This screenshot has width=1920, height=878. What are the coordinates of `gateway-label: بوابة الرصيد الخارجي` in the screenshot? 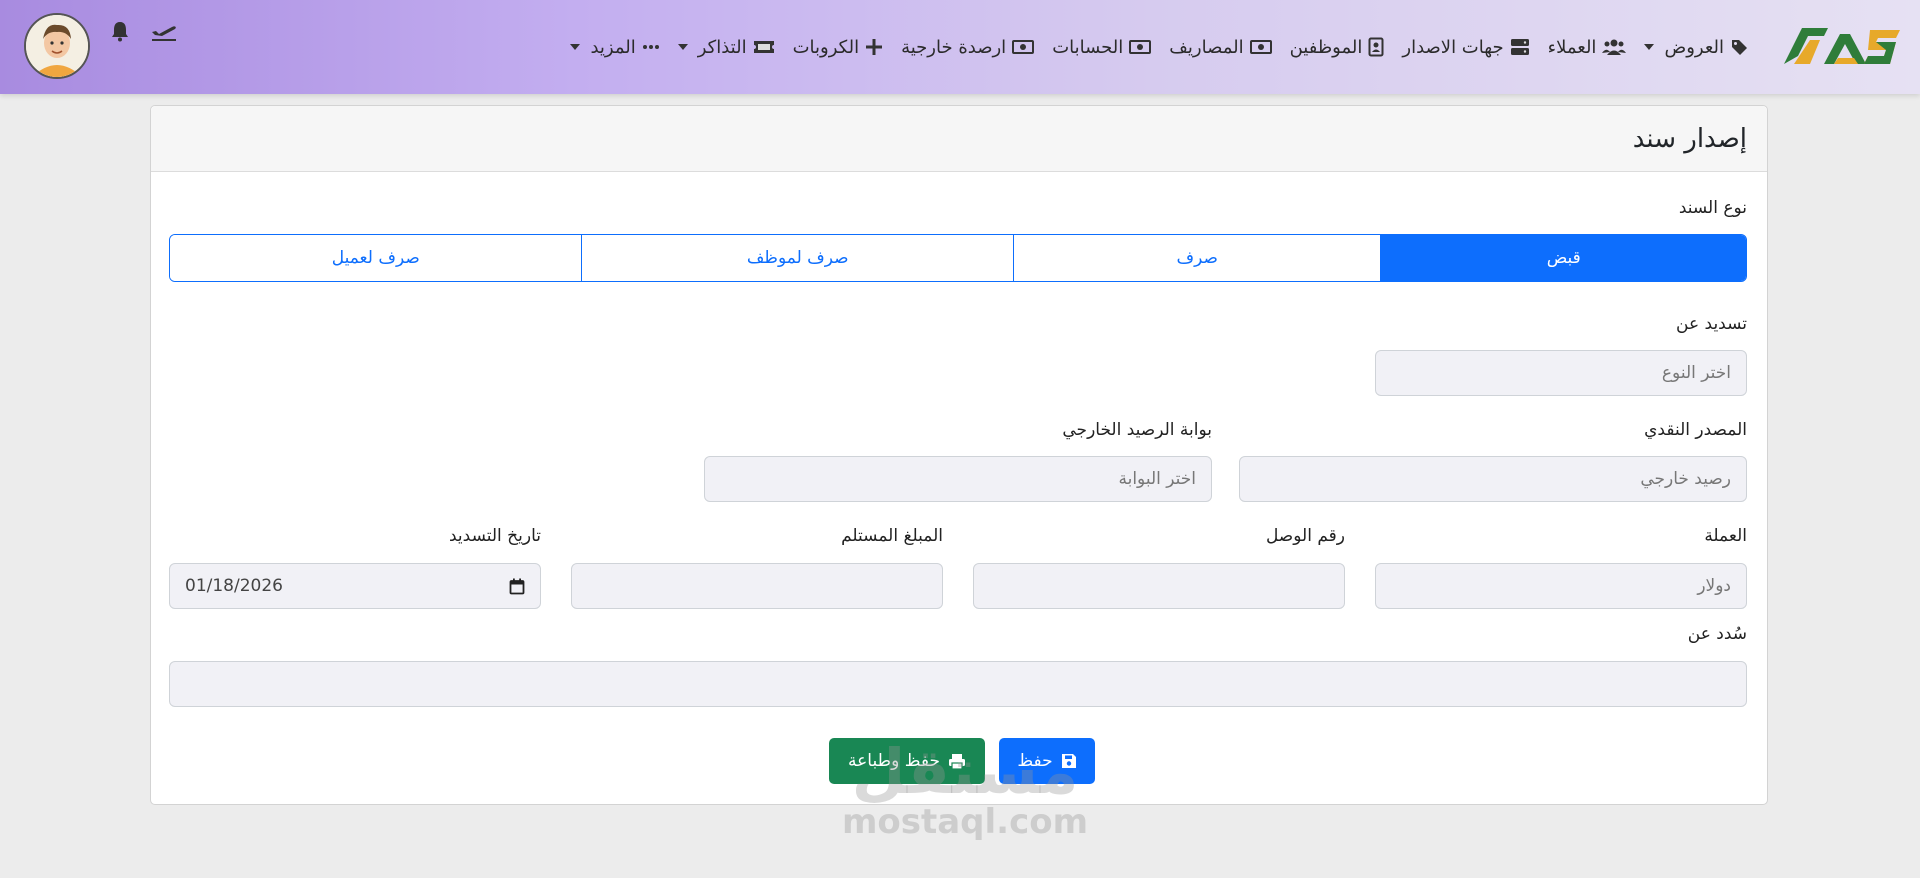 It's located at (1137, 430).